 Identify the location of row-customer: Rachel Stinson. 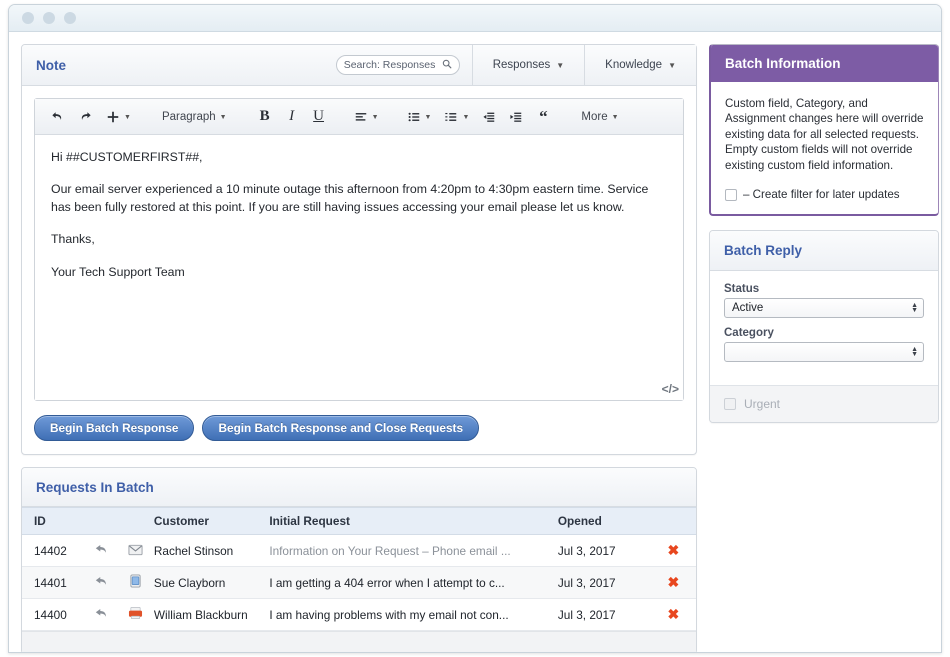
(211, 550).